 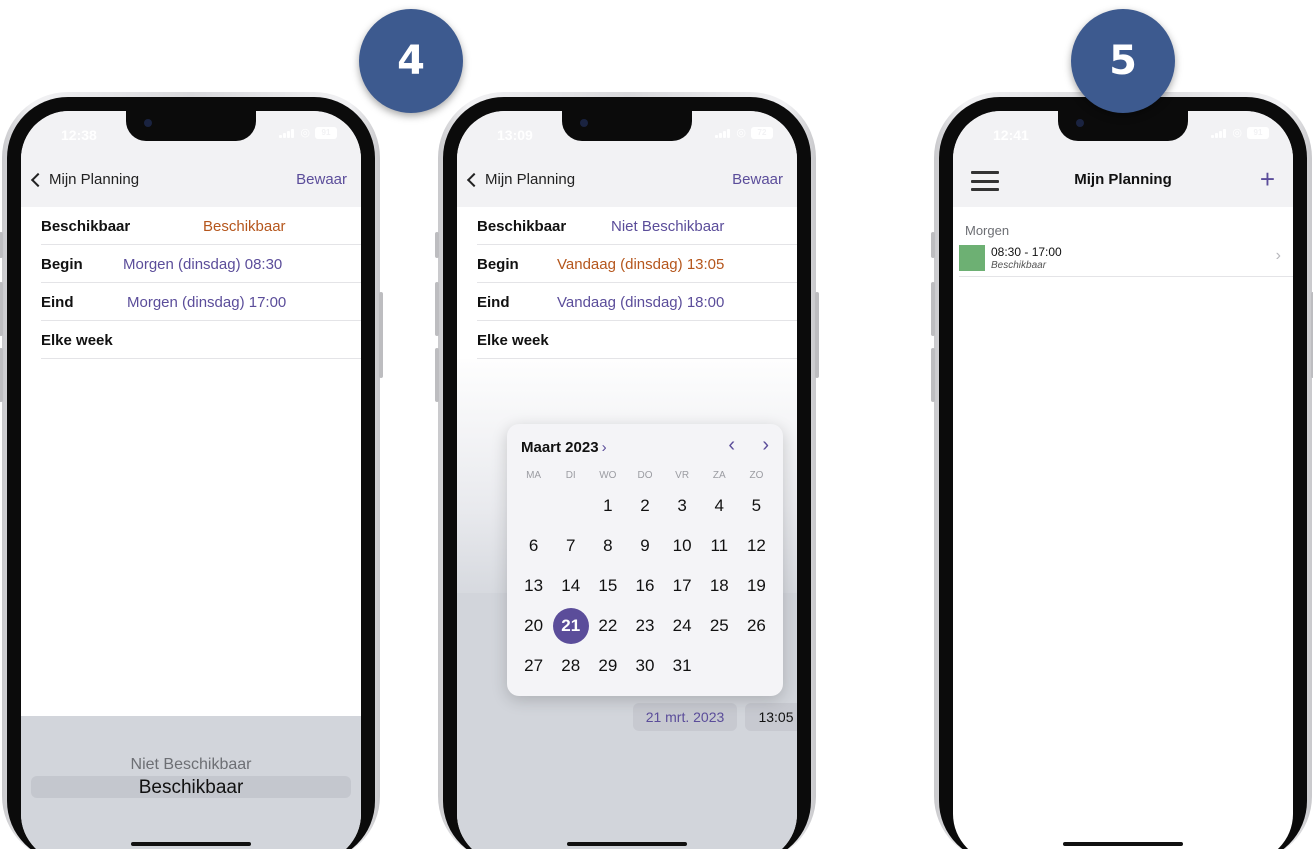 I want to click on status-time: 12:41, so click(x=1011, y=135).